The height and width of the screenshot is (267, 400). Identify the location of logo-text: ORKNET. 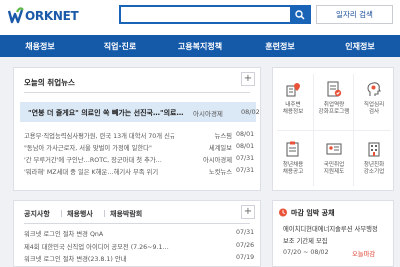
(52, 16).